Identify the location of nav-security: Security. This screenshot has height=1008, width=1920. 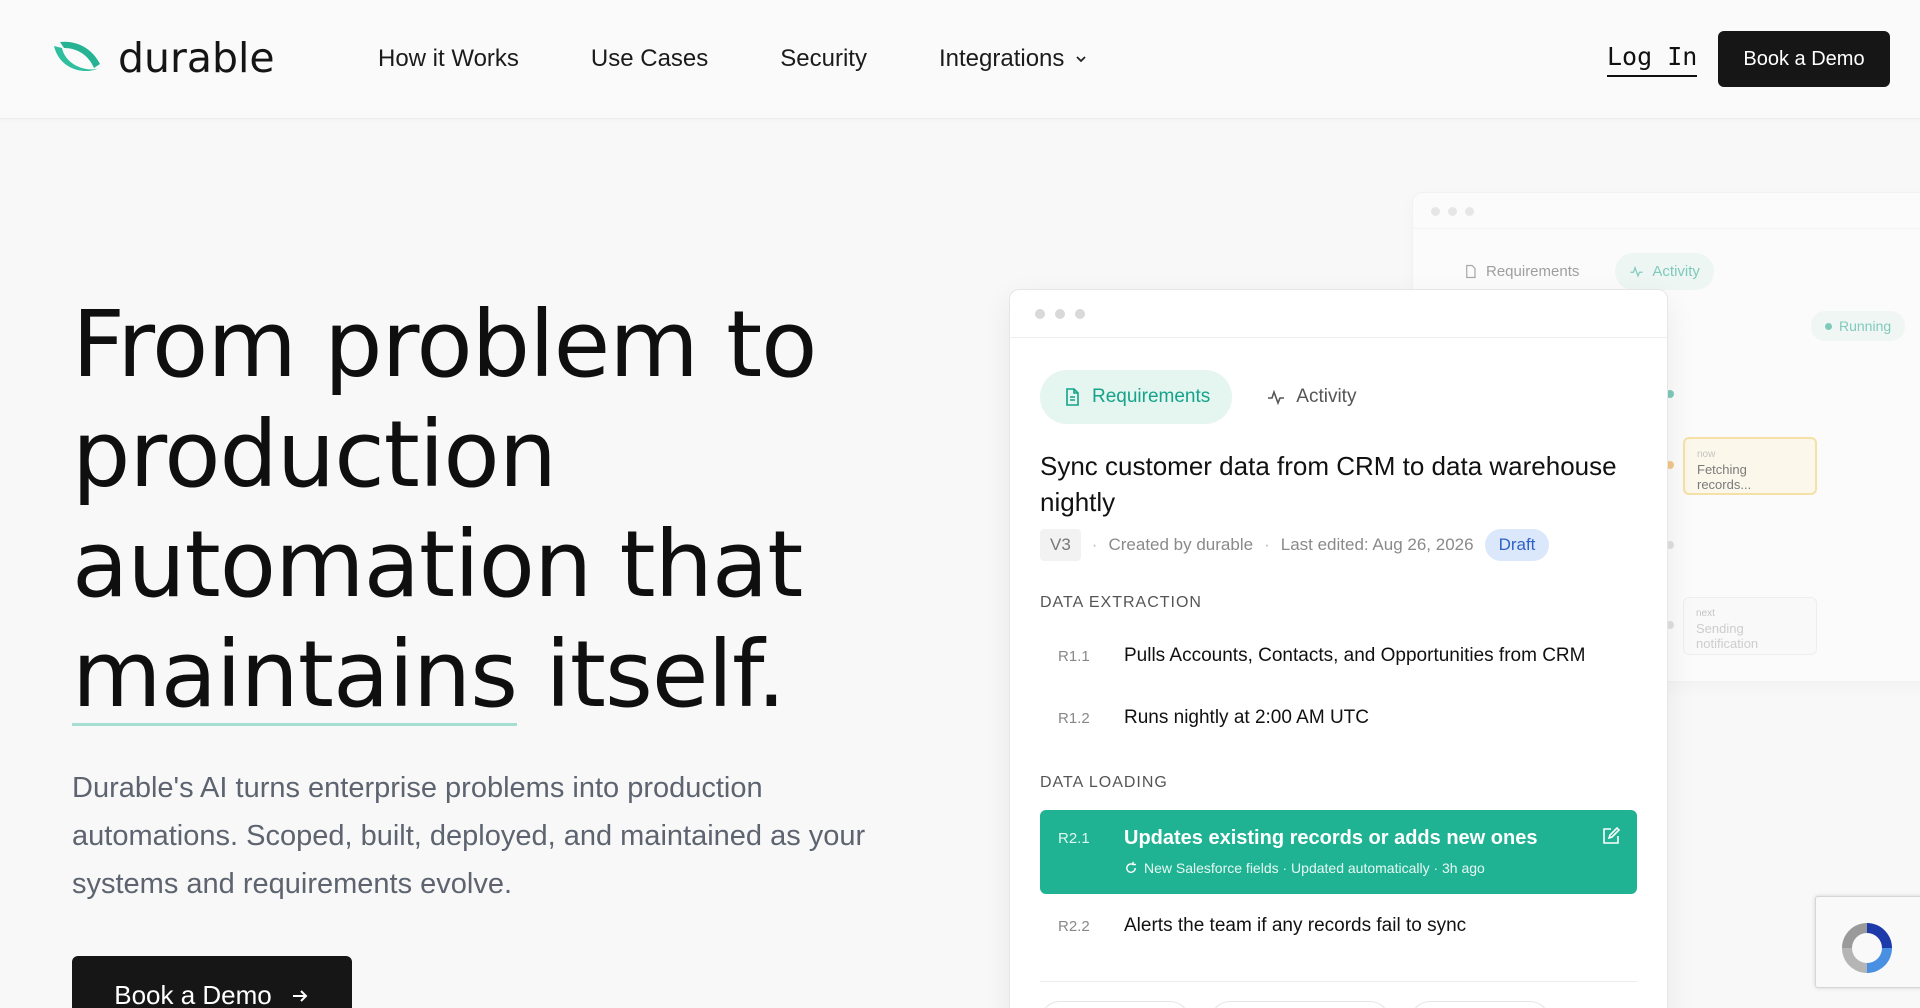
(823, 59).